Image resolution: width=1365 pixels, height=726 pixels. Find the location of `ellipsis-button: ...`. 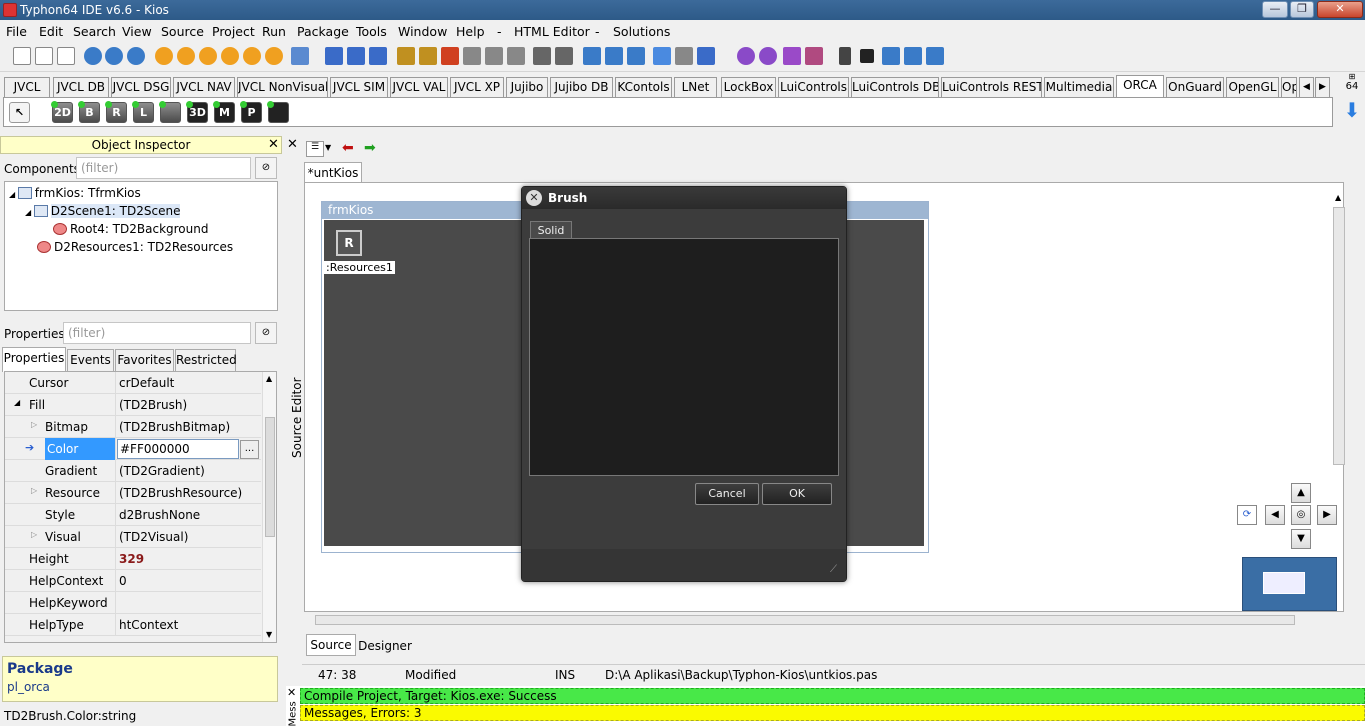

ellipsis-button: ... is located at coordinates (249, 449).